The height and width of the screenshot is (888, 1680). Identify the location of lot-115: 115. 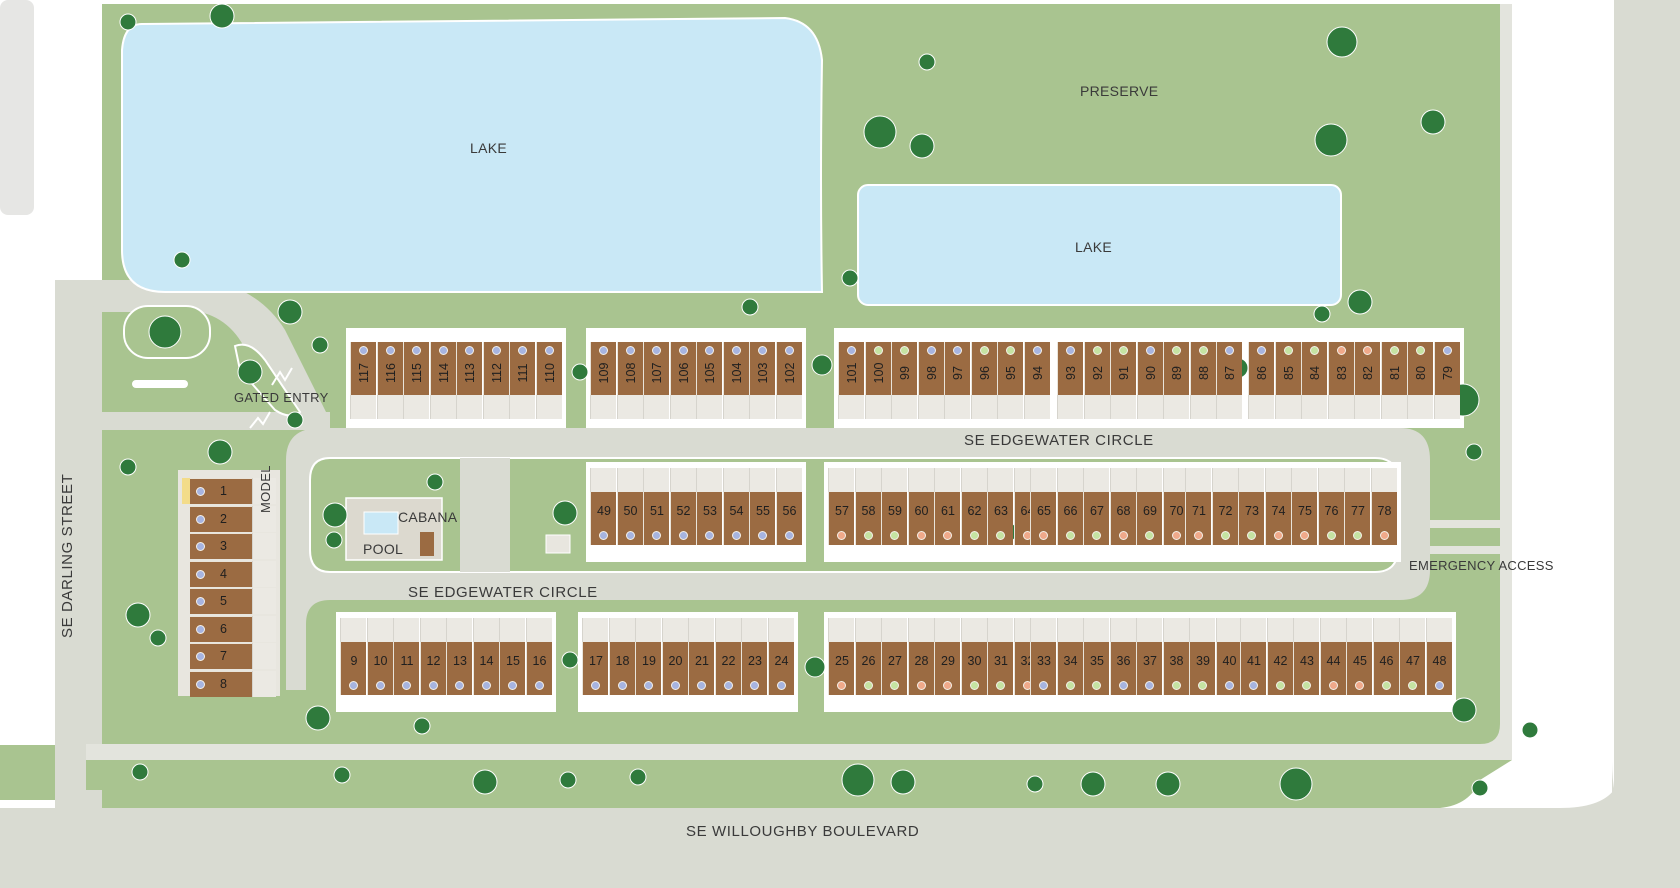
(416, 368).